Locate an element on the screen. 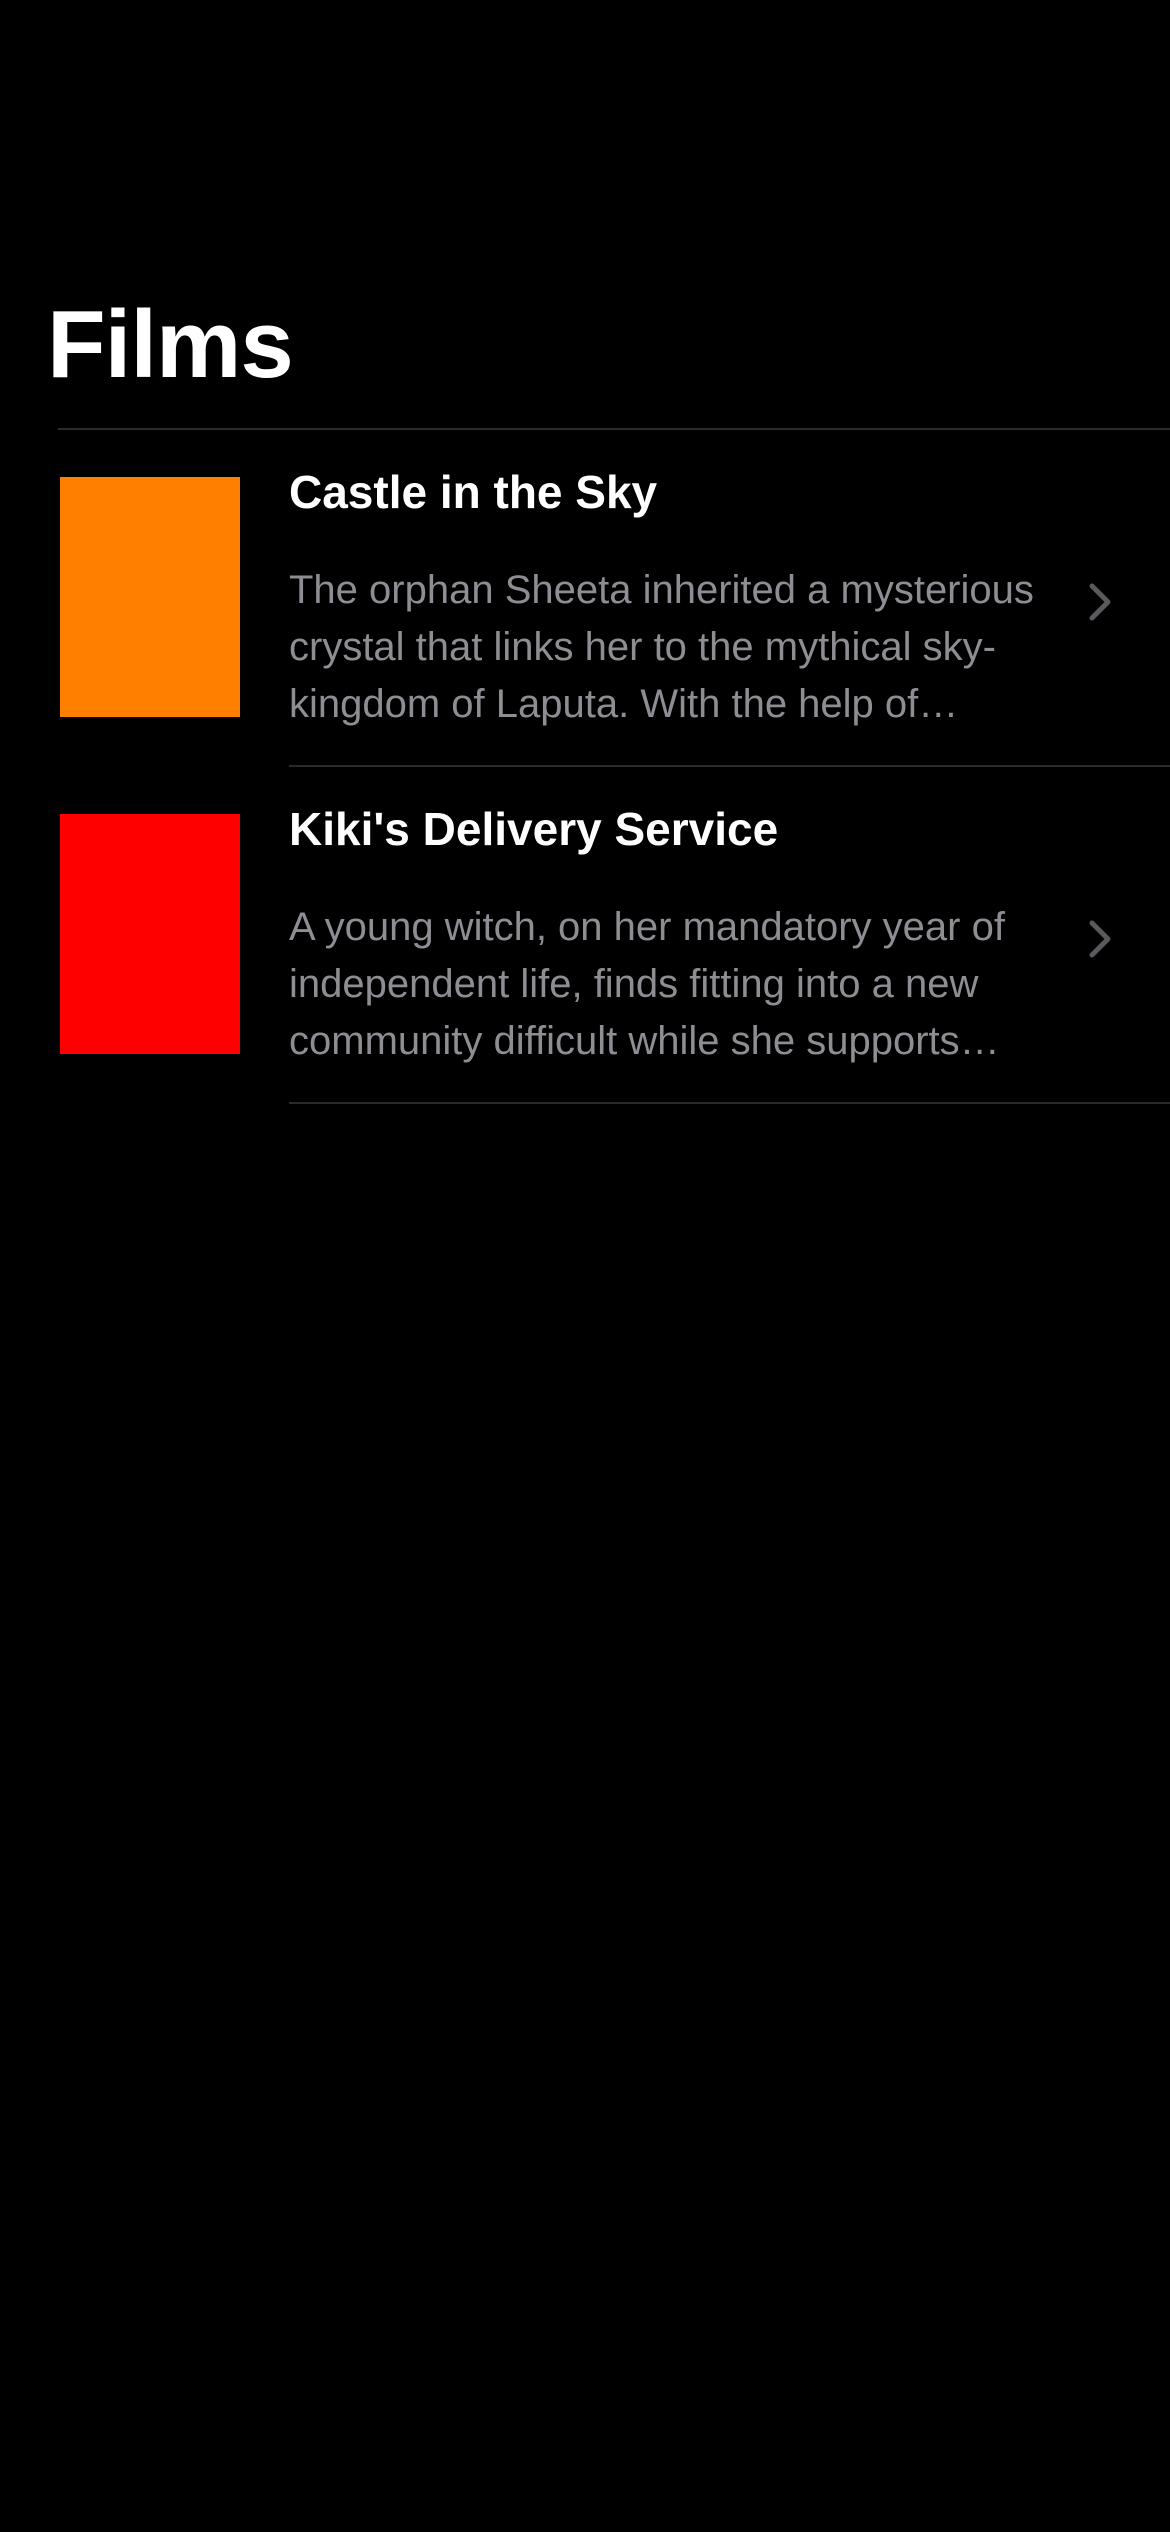  film-title: Castle in the Sky is located at coordinates (473, 492).